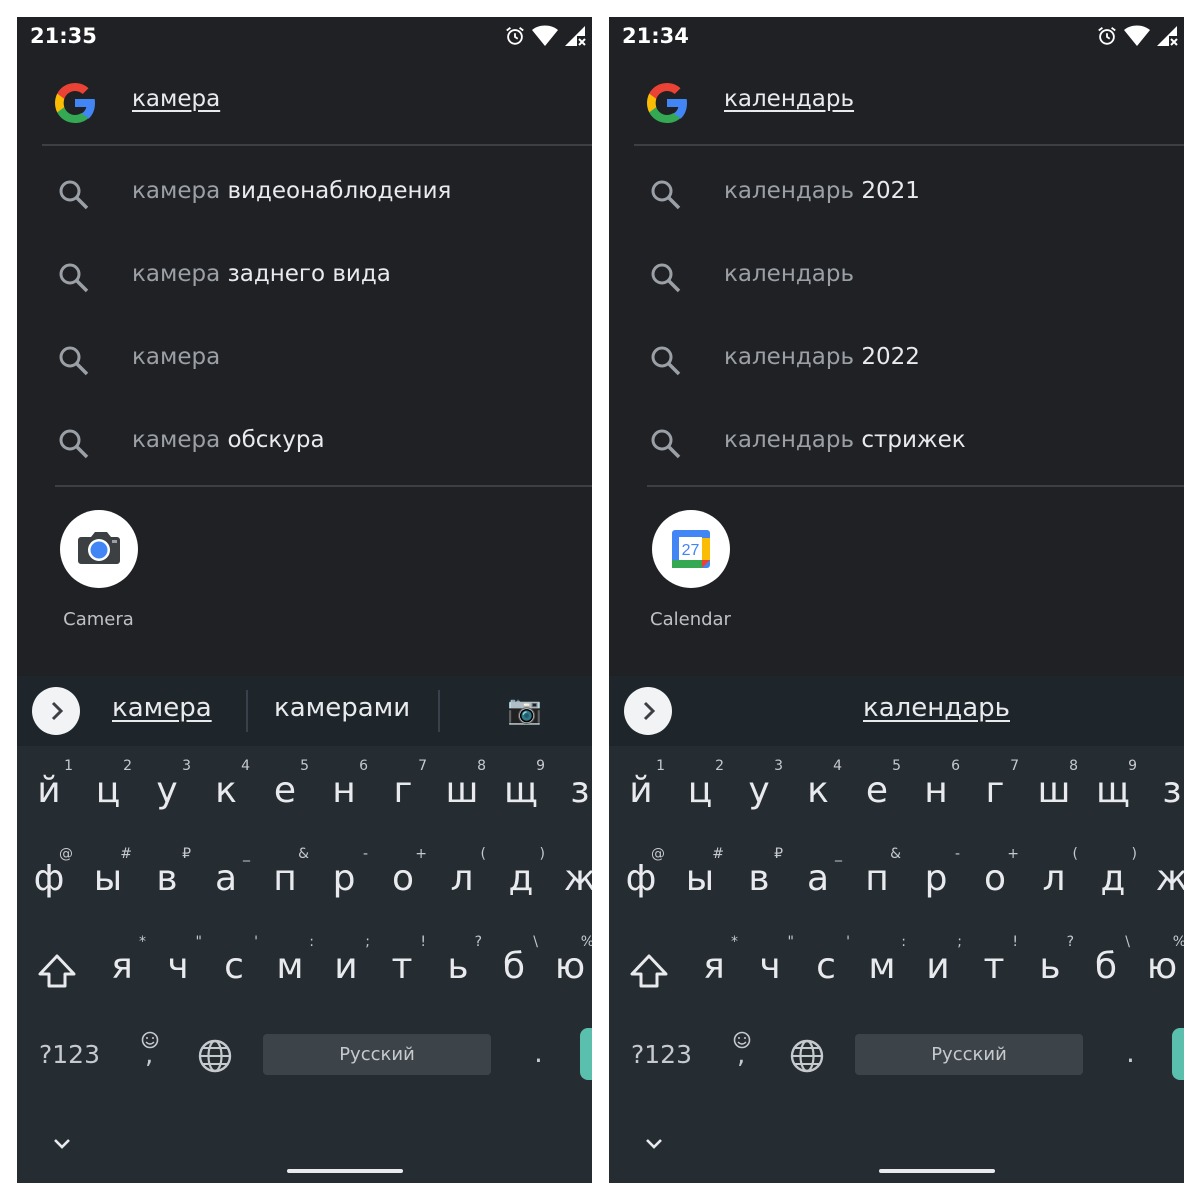  Describe the element at coordinates (524, 709) in the screenshot. I see `candidate-emoji: 📷` at that location.